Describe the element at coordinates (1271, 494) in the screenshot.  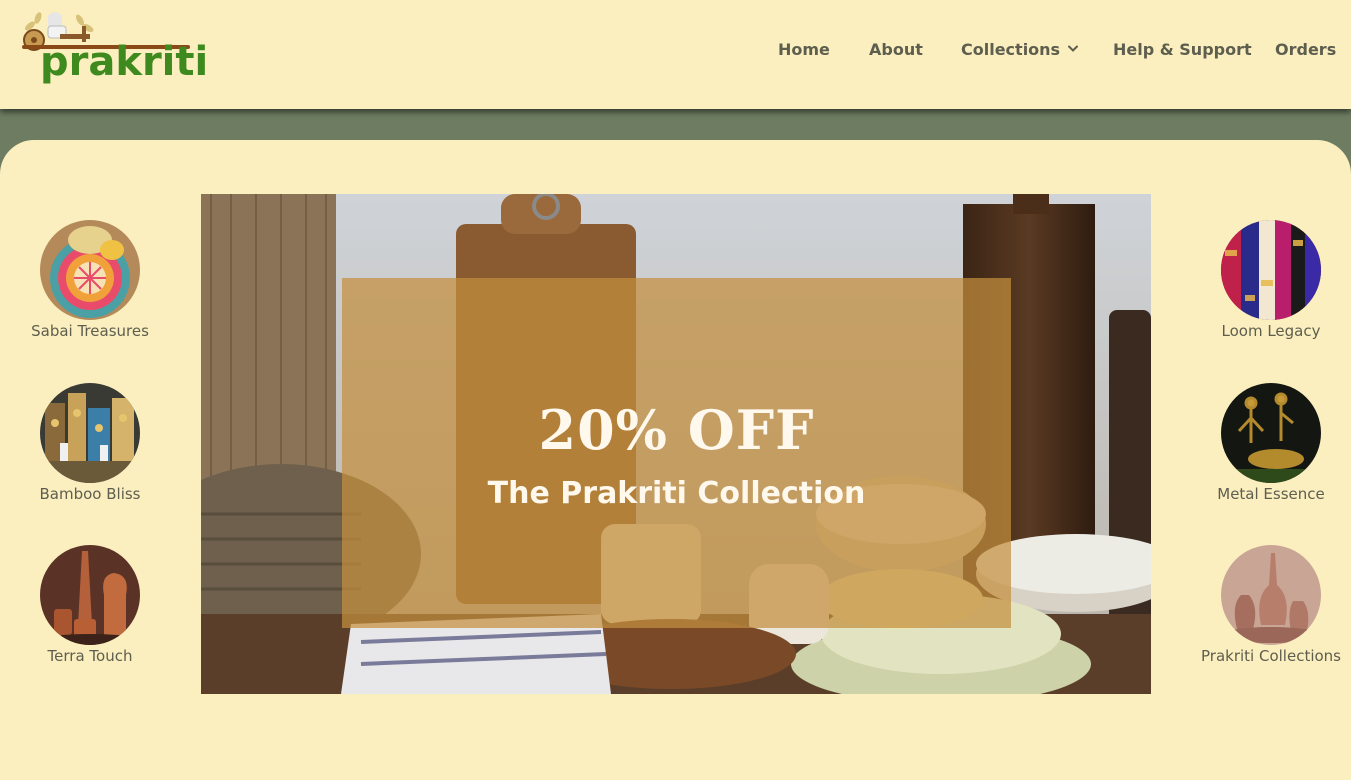
I see `category-label: Metal Essence` at that location.